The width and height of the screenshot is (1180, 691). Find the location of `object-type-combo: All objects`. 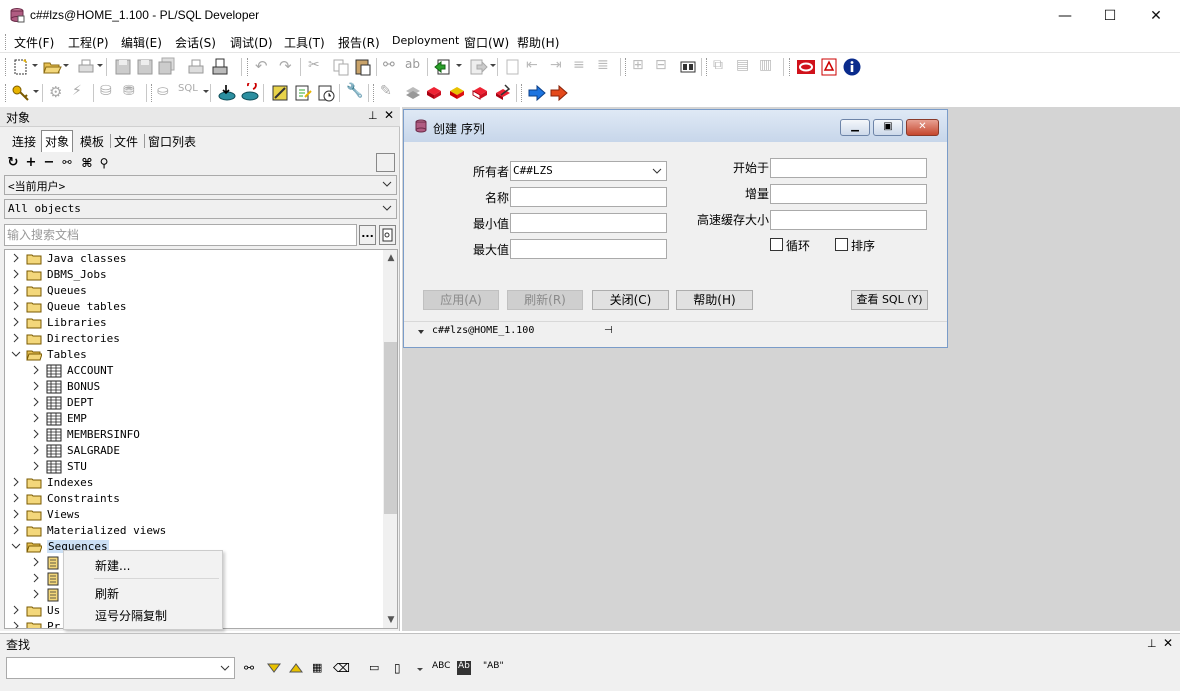

object-type-combo: All objects is located at coordinates (200, 209).